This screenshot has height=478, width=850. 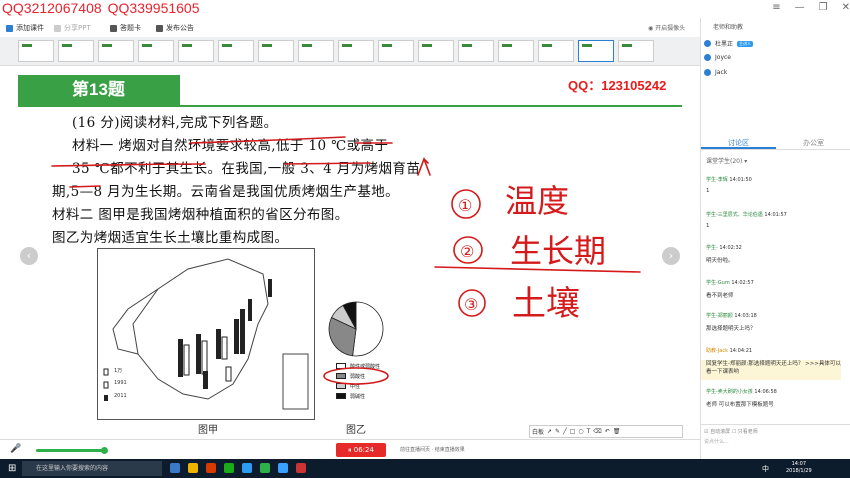 What do you see at coordinates (175, 468) in the screenshot?
I see `taskview-icon` at bounding box center [175, 468].